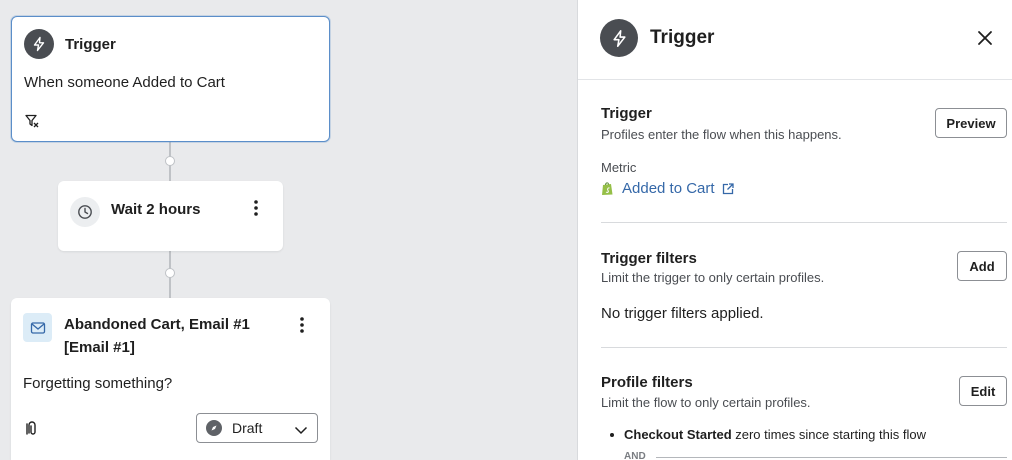 This screenshot has height=460, width=1012. I want to click on trigger-filters-title: Trigger filters, so click(649, 258).